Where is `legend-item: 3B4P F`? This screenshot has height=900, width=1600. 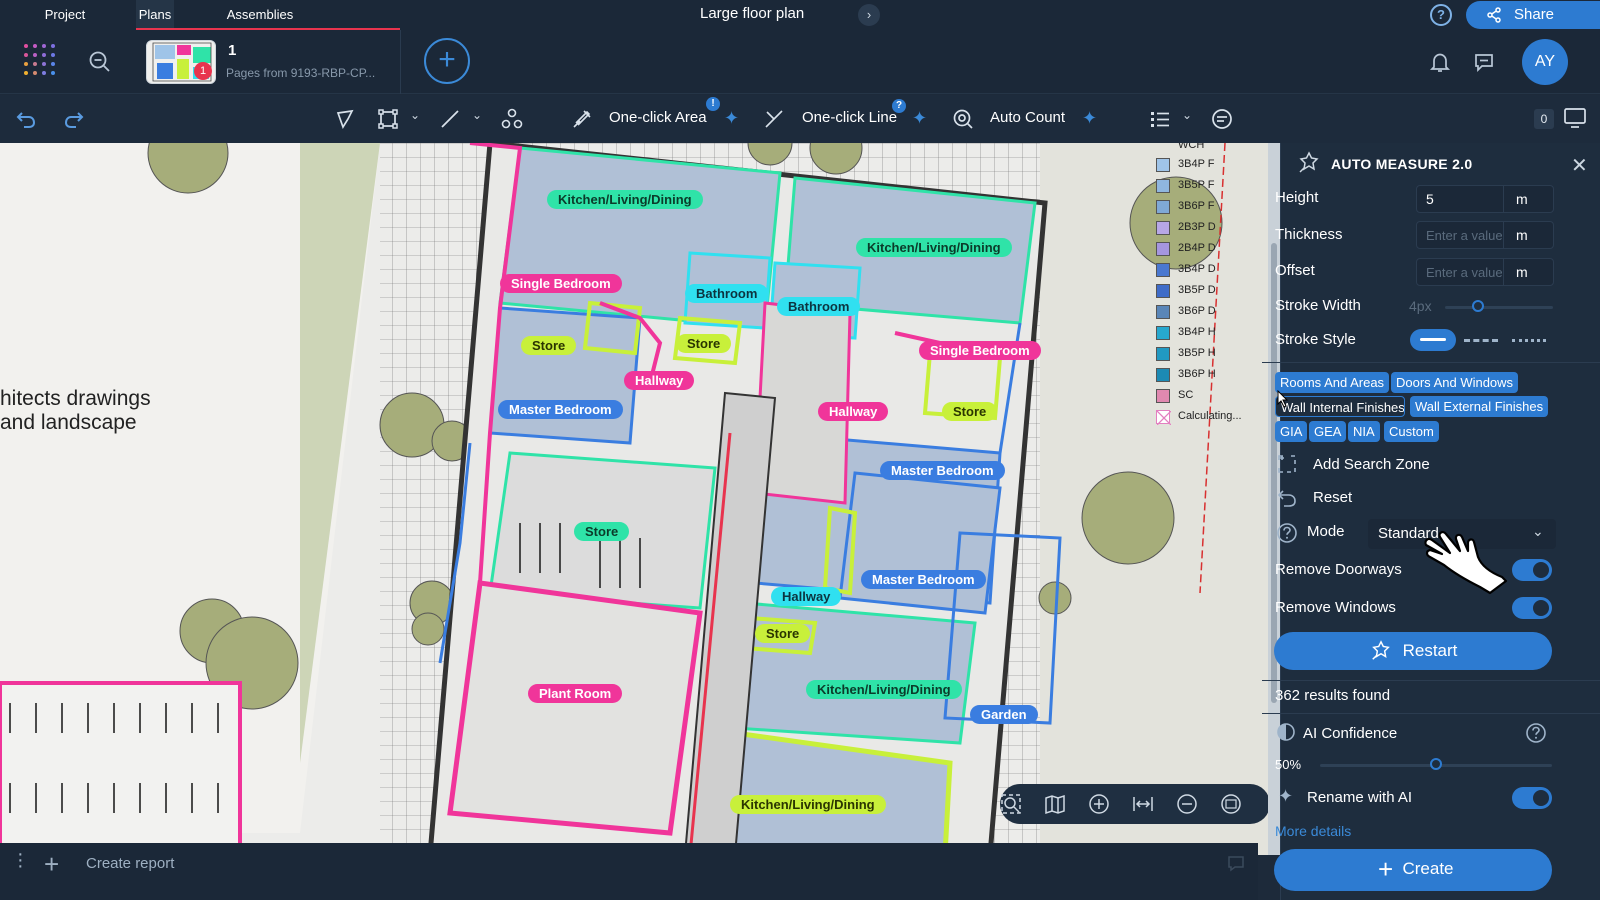 legend-item: 3B4P F is located at coordinates (1185, 164).